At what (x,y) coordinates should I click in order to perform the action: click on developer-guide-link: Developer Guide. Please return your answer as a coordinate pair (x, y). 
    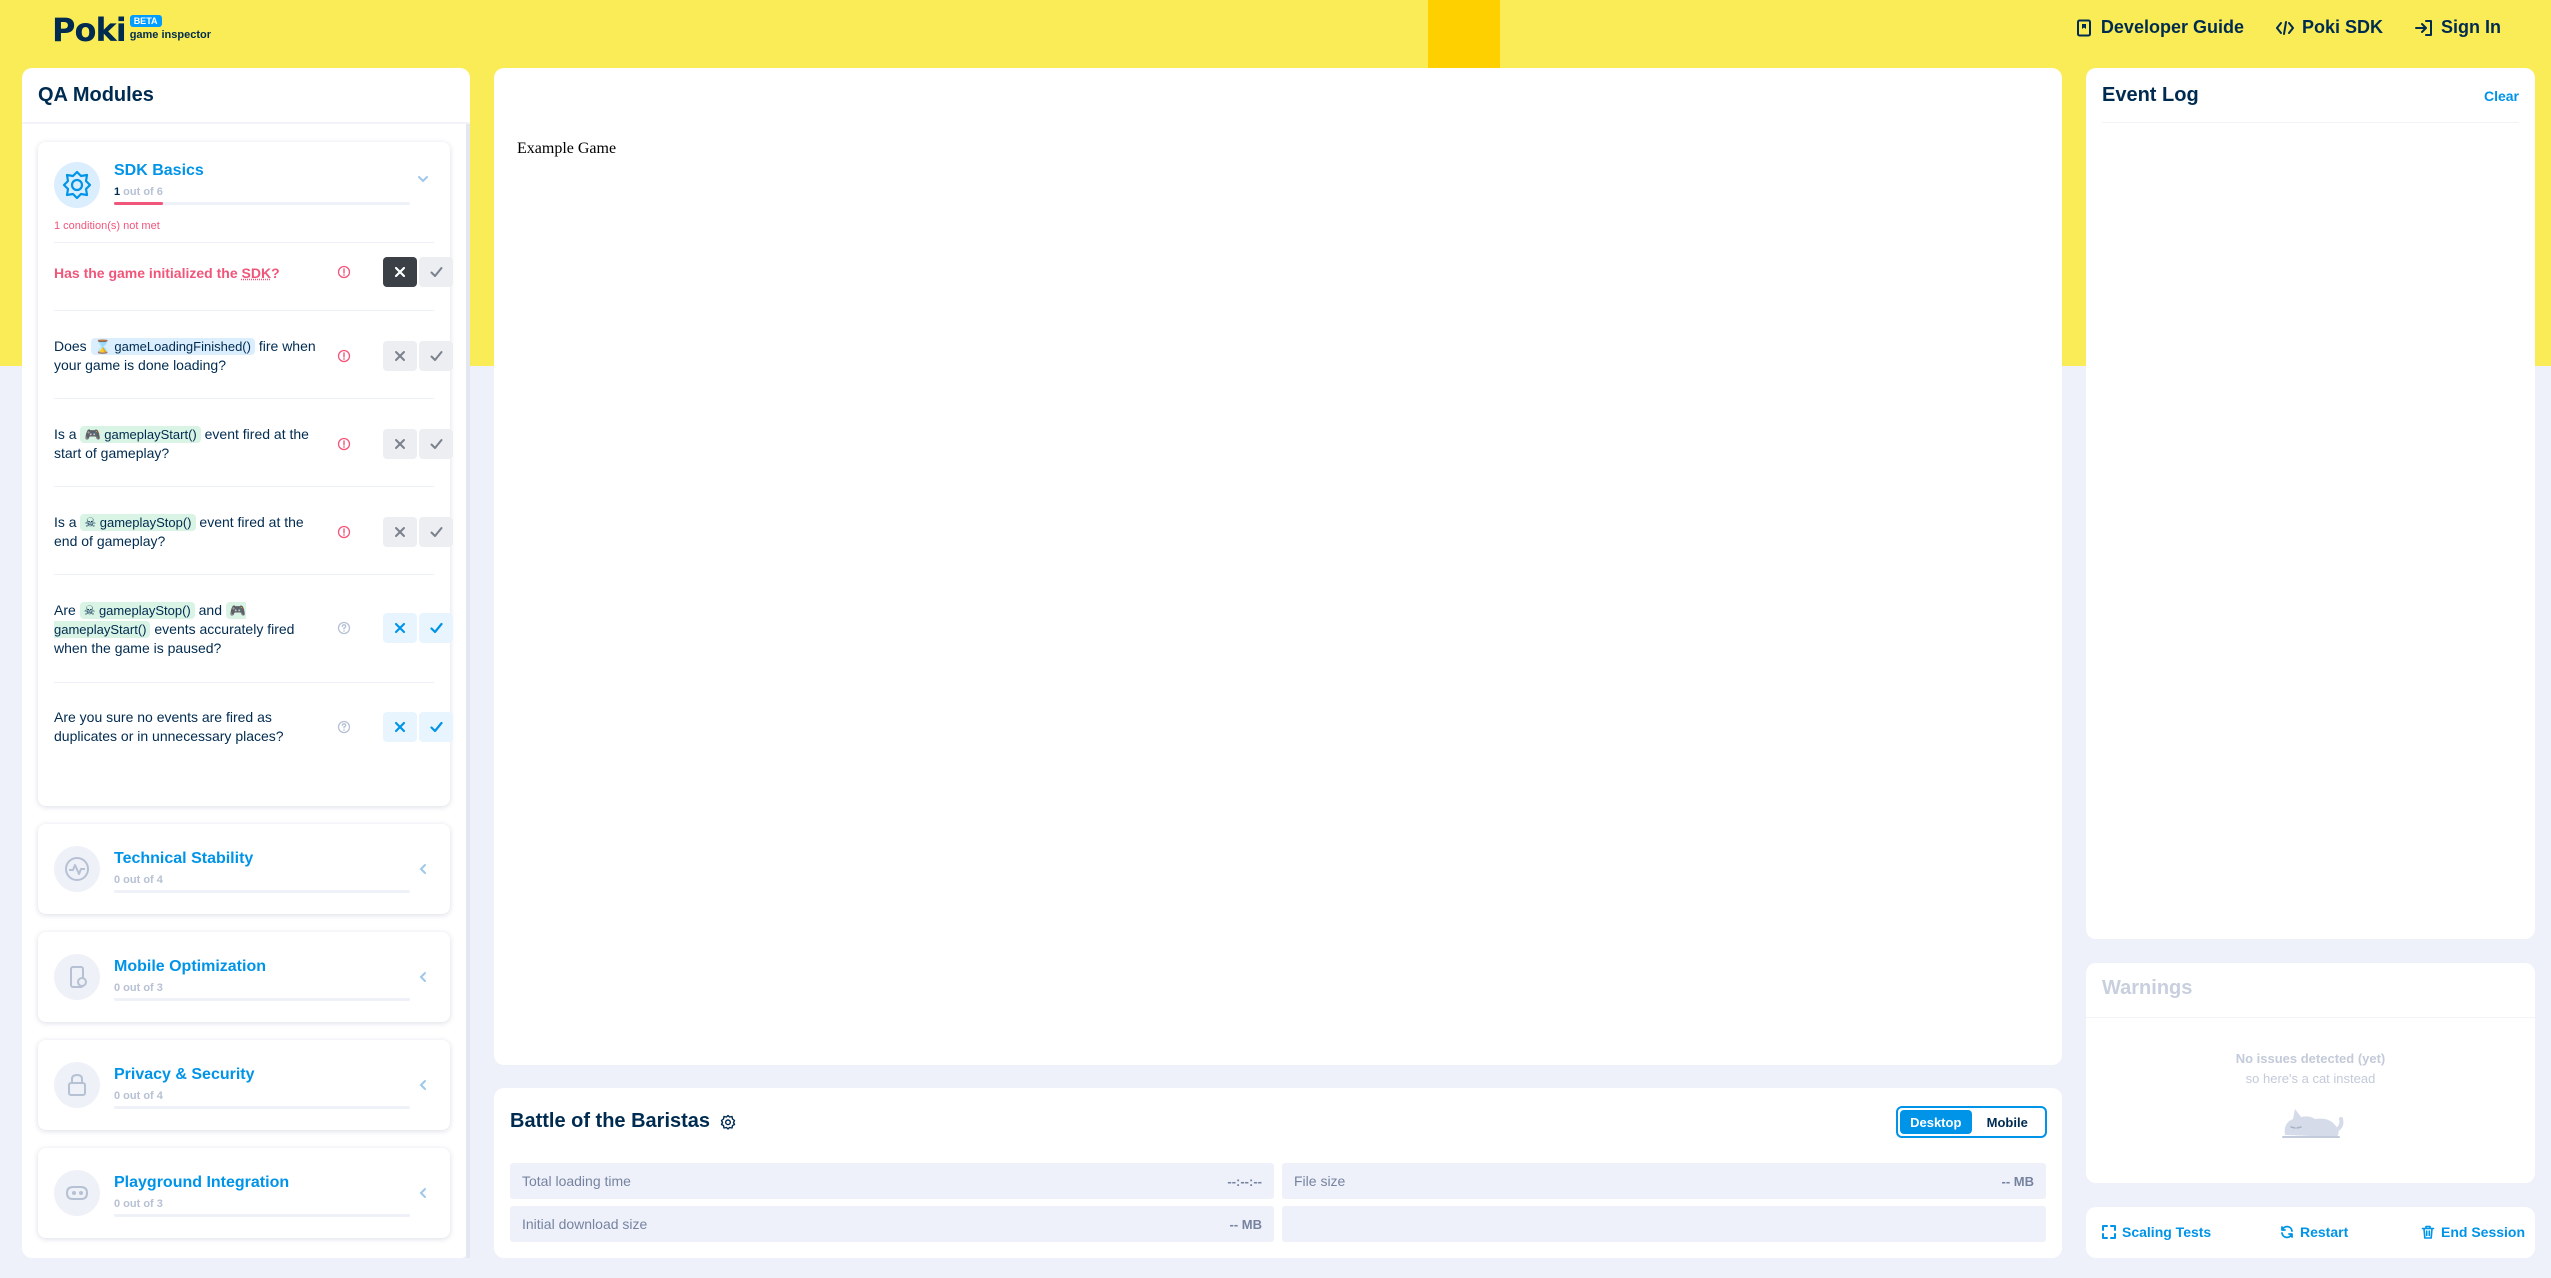
    Looking at the image, I should click on (2159, 27).